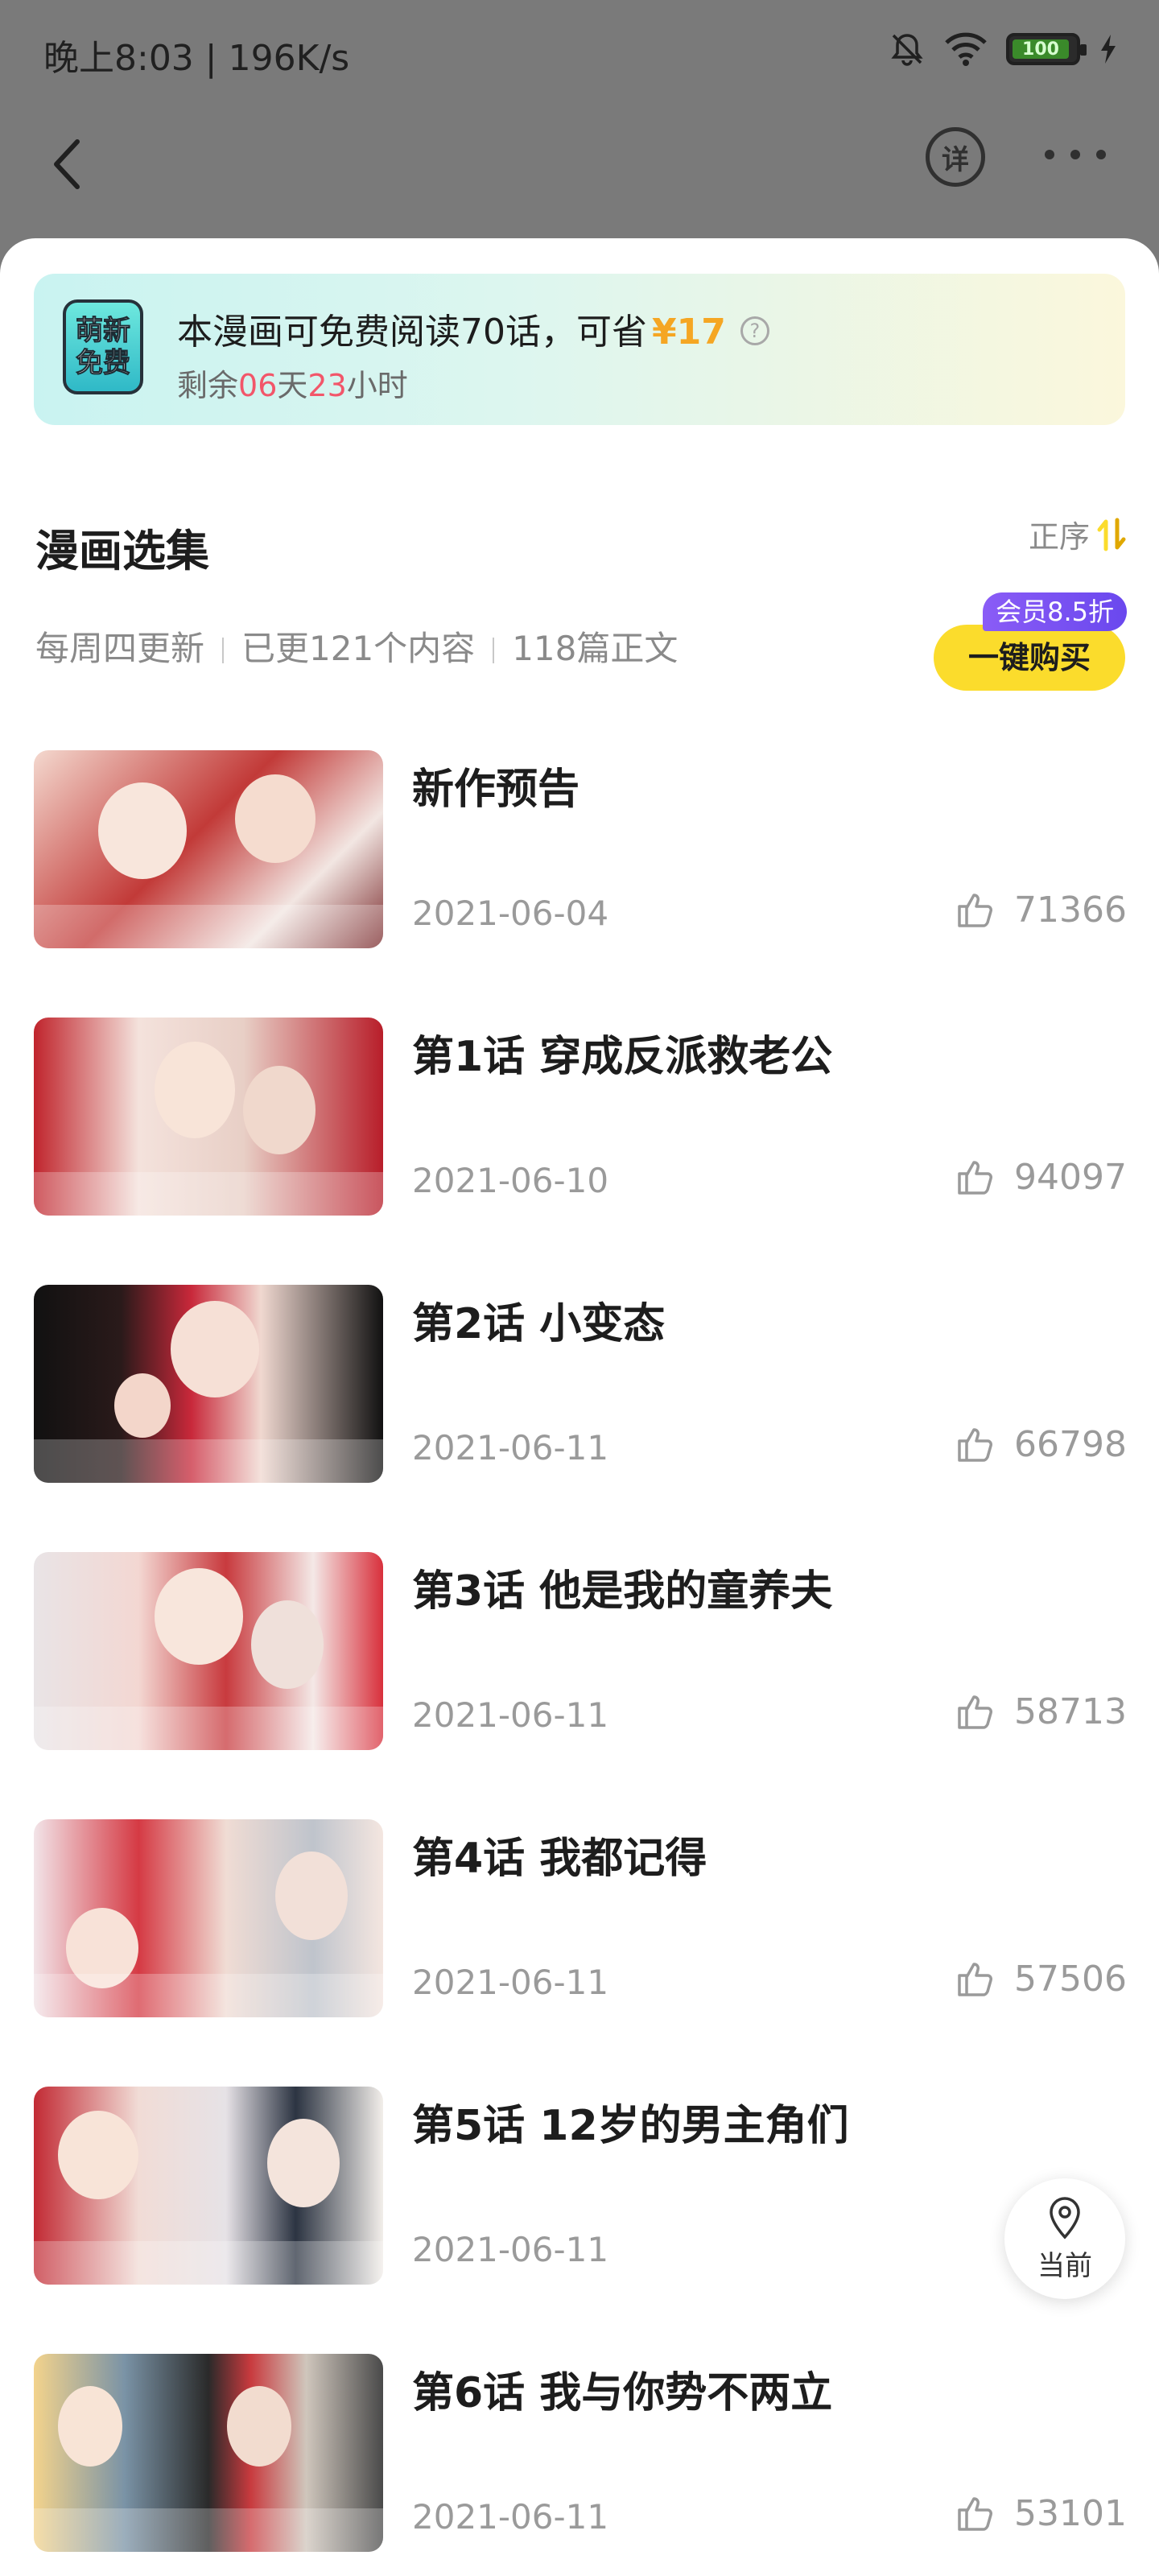 The height and width of the screenshot is (2576, 1159). I want to click on promo-countdown: 剩余06天23小时, so click(292, 383).